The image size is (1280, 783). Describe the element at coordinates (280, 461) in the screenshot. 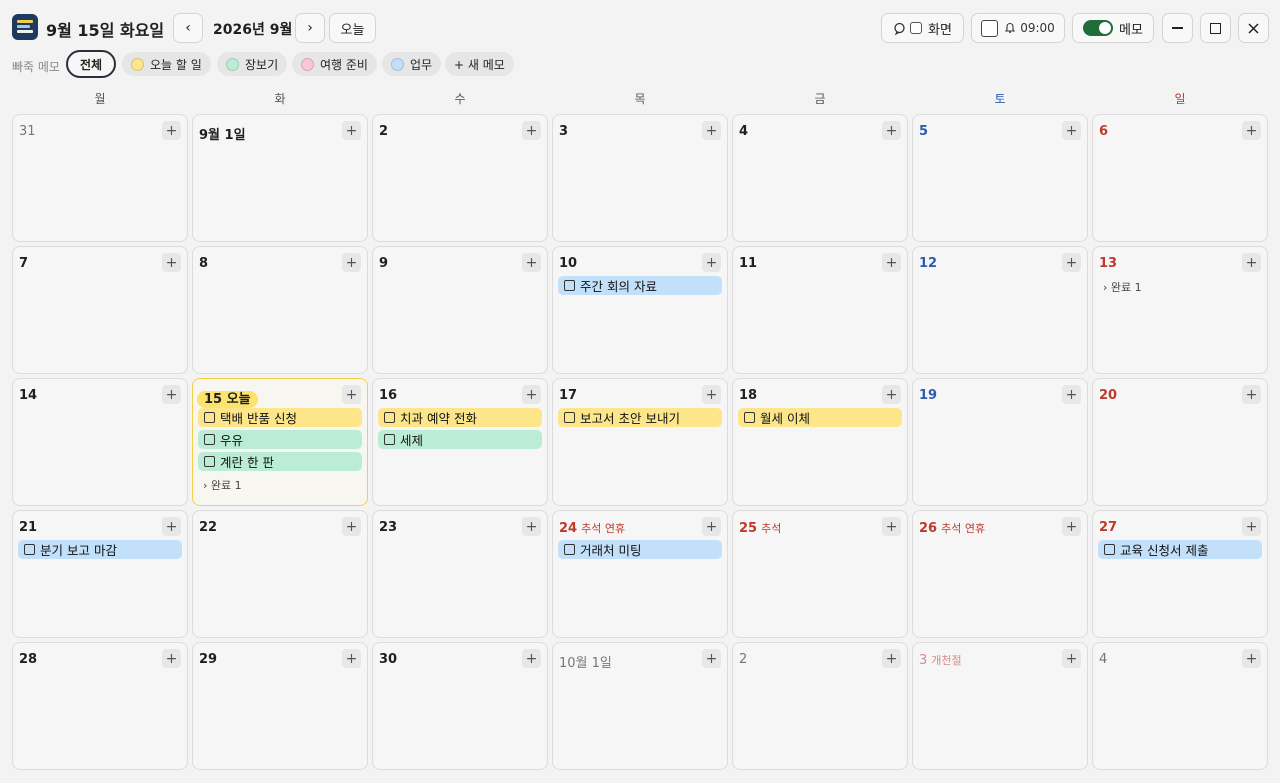

I see `memo-item: 계란 한 판` at that location.